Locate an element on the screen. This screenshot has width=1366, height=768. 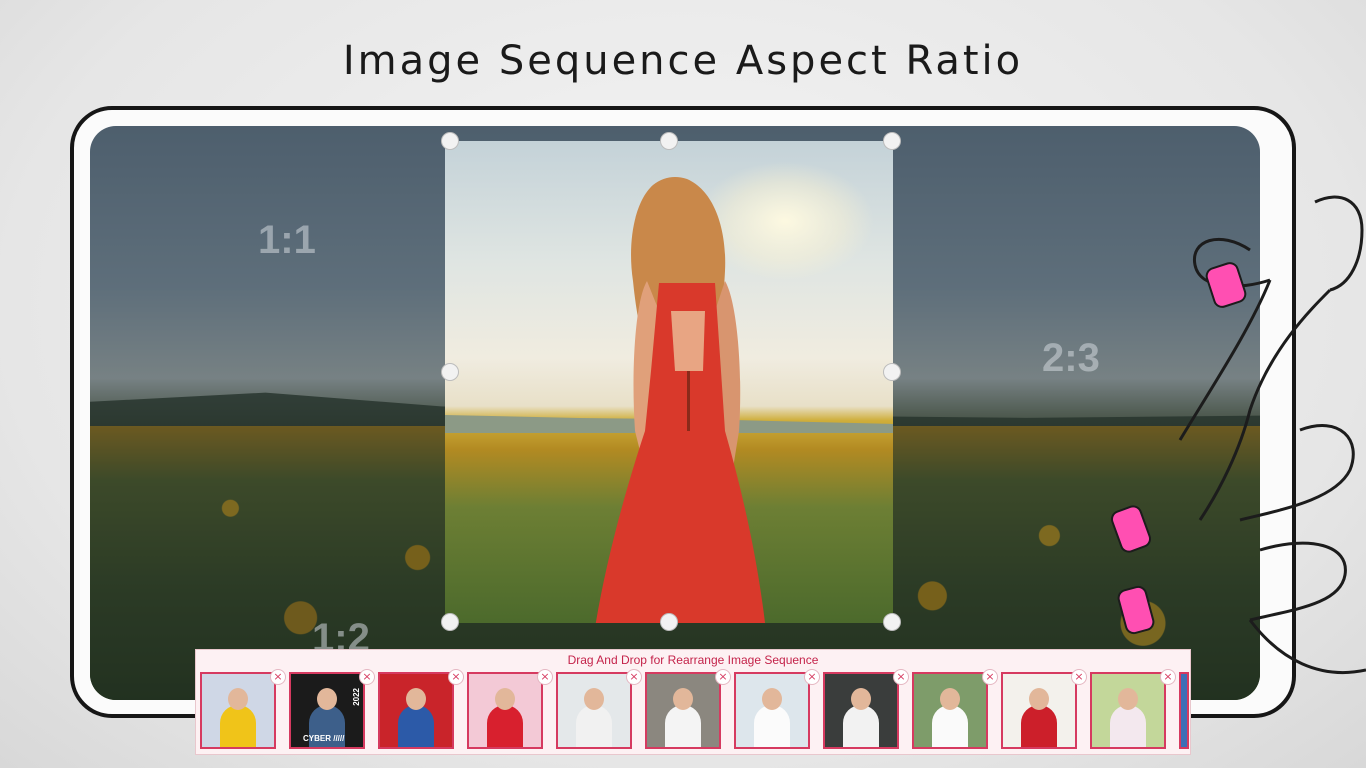
thumbnail-list: × CYBER ///// 2022 × × × × × × × × × × is located at coordinates (695, 710).